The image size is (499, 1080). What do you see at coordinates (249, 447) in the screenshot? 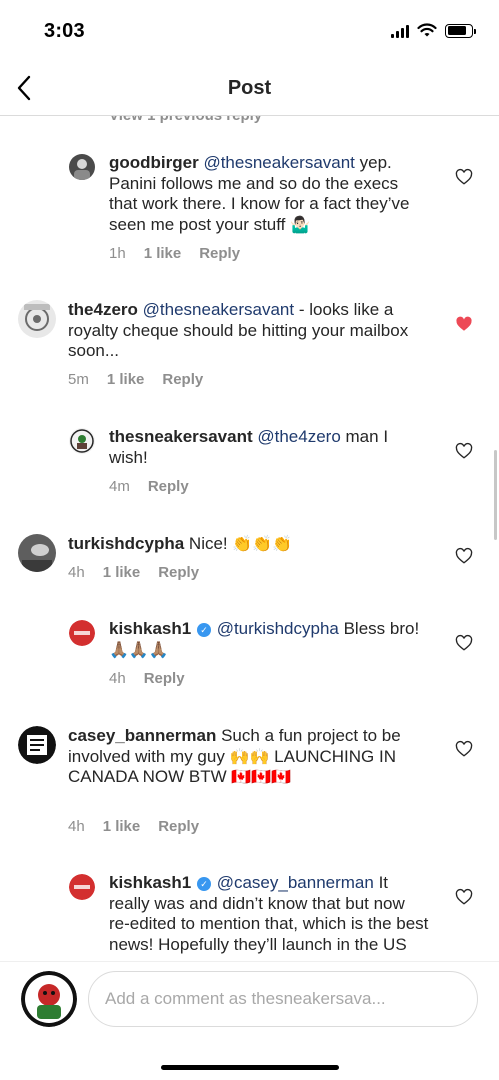
I see `comment-text: thesneakersavant @the4zero man I wish!` at bounding box center [249, 447].